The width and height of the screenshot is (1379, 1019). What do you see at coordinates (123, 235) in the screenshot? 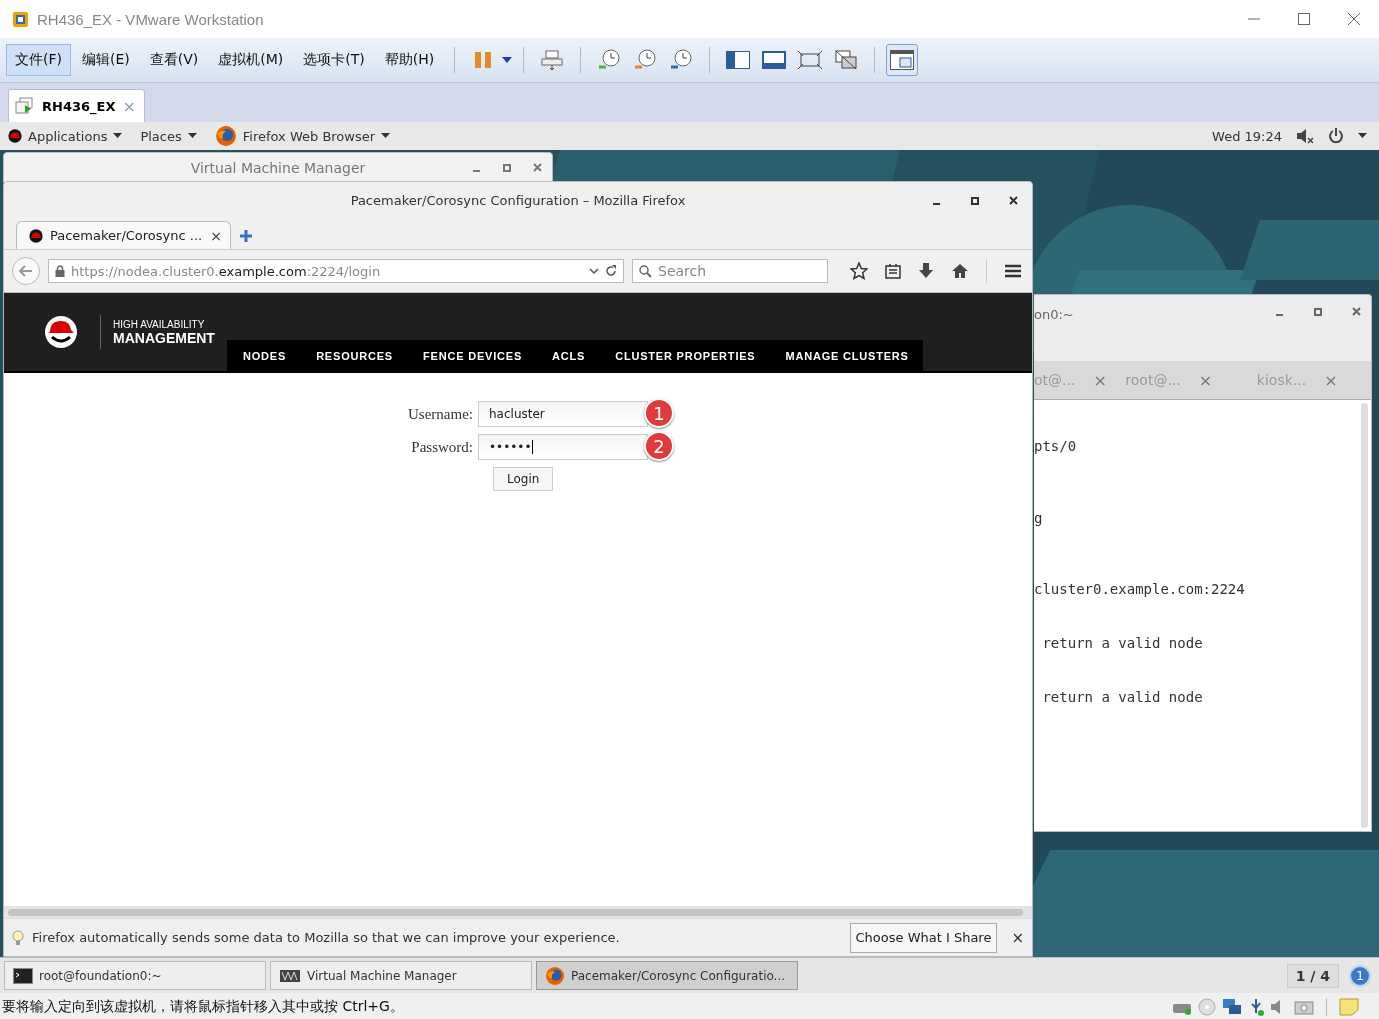
I see `browser-tab: Pacemaker/Corosync ... ×` at bounding box center [123, 235].